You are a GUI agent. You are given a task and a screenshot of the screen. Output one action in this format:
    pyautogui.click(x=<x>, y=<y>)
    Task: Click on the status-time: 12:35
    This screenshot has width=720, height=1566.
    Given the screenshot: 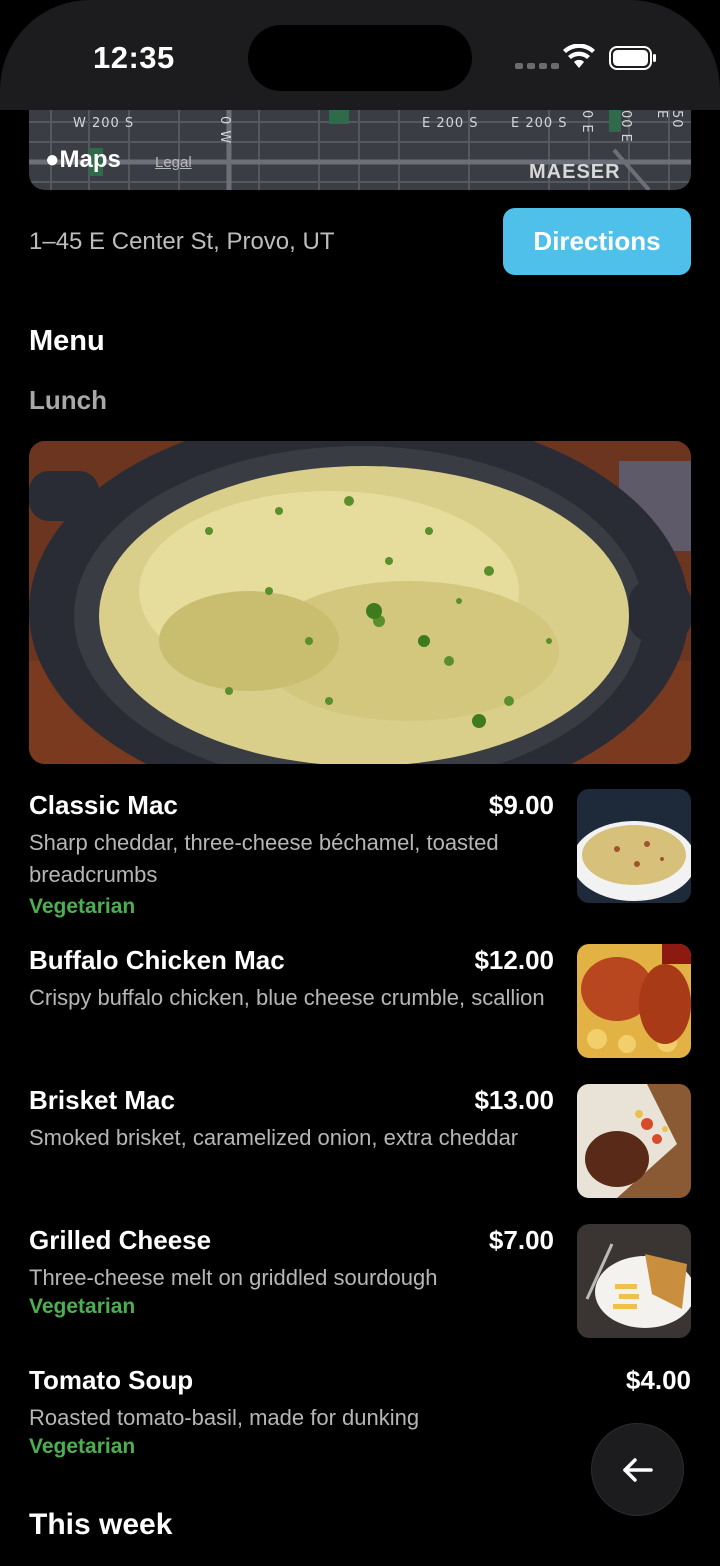 What is the action you would take?
    pyautogui.click(x=134, y=57)
    